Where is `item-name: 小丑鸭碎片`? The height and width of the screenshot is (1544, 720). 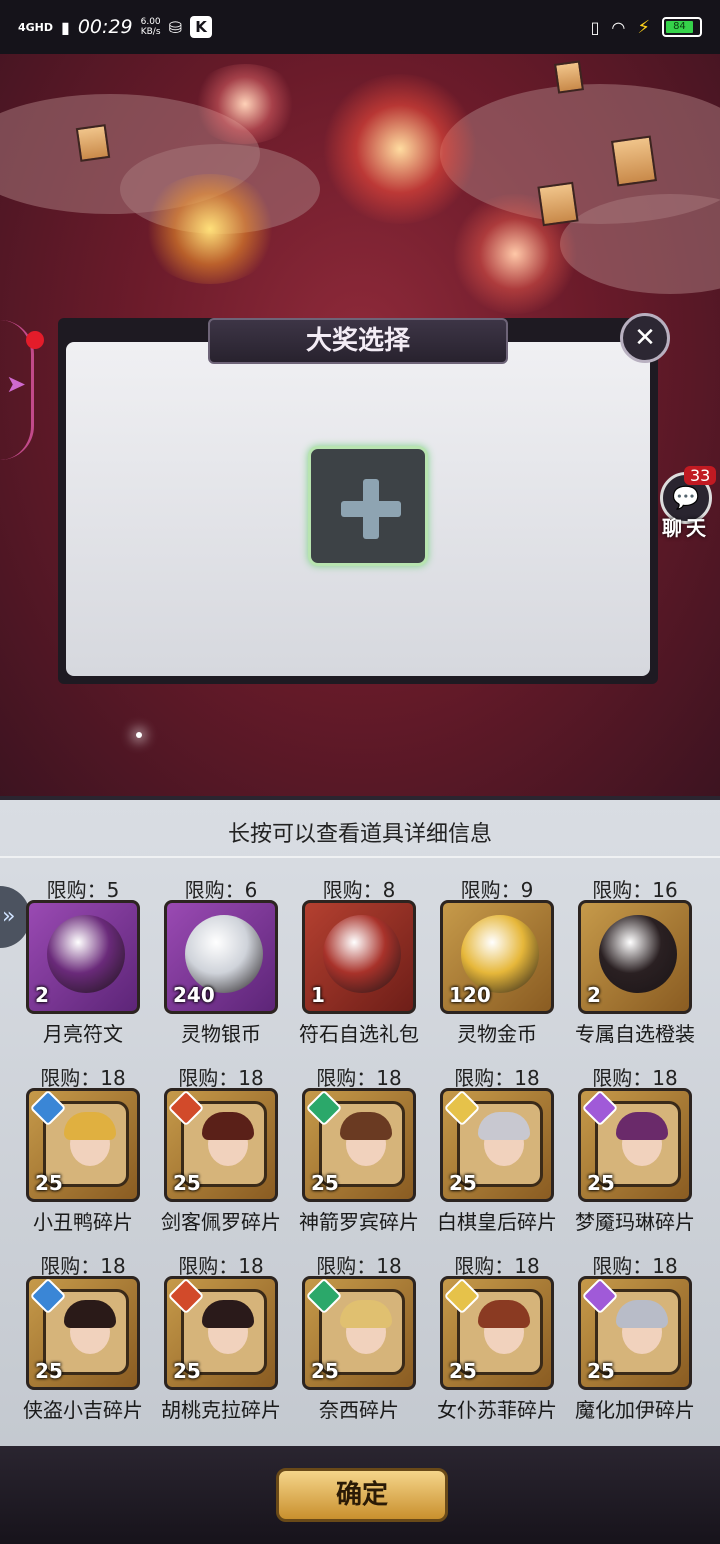
item-name: 小丑鸭碎片 is located at coordinates (83, 1222).